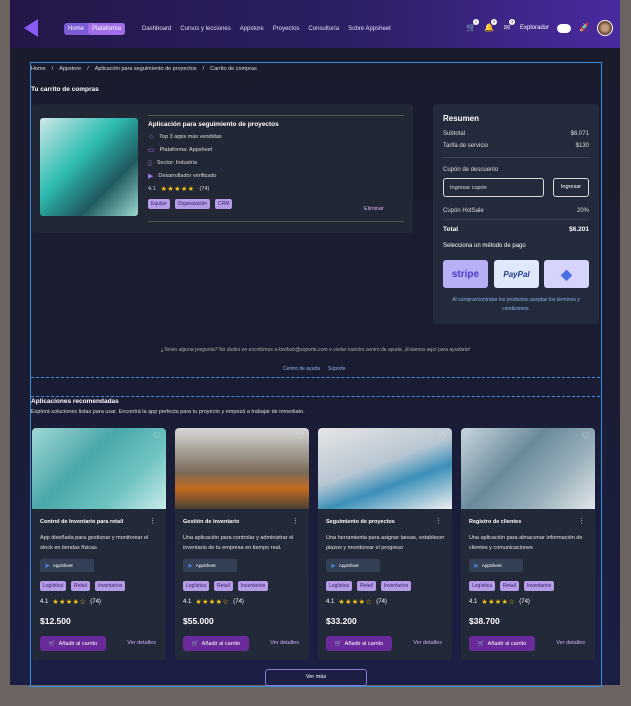 This screenshot has height=706, width=631. Describe the element at coordinates (211, 522) in the screenshot. I see `app-card-name: Gestión de inventario` at that location.